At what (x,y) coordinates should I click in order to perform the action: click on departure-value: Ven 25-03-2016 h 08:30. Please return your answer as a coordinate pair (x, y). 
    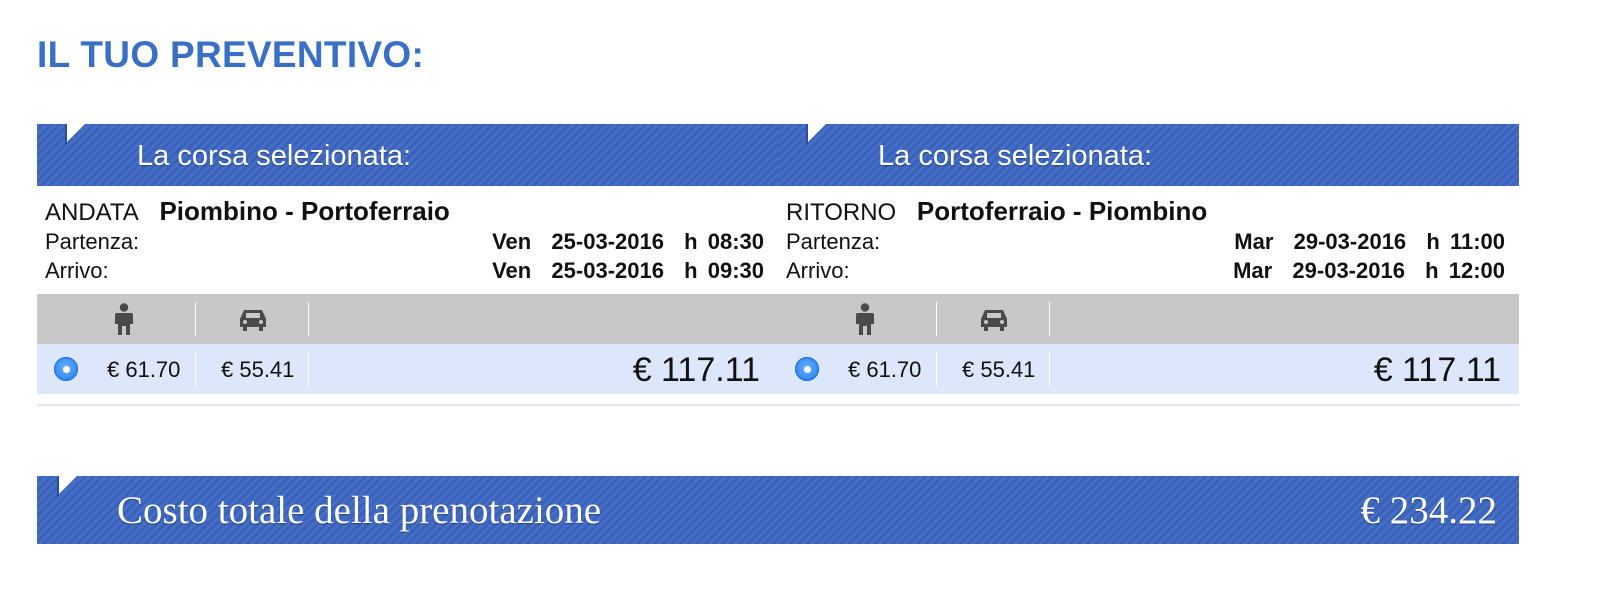
    Looking at the image, I should click on (628, 241).